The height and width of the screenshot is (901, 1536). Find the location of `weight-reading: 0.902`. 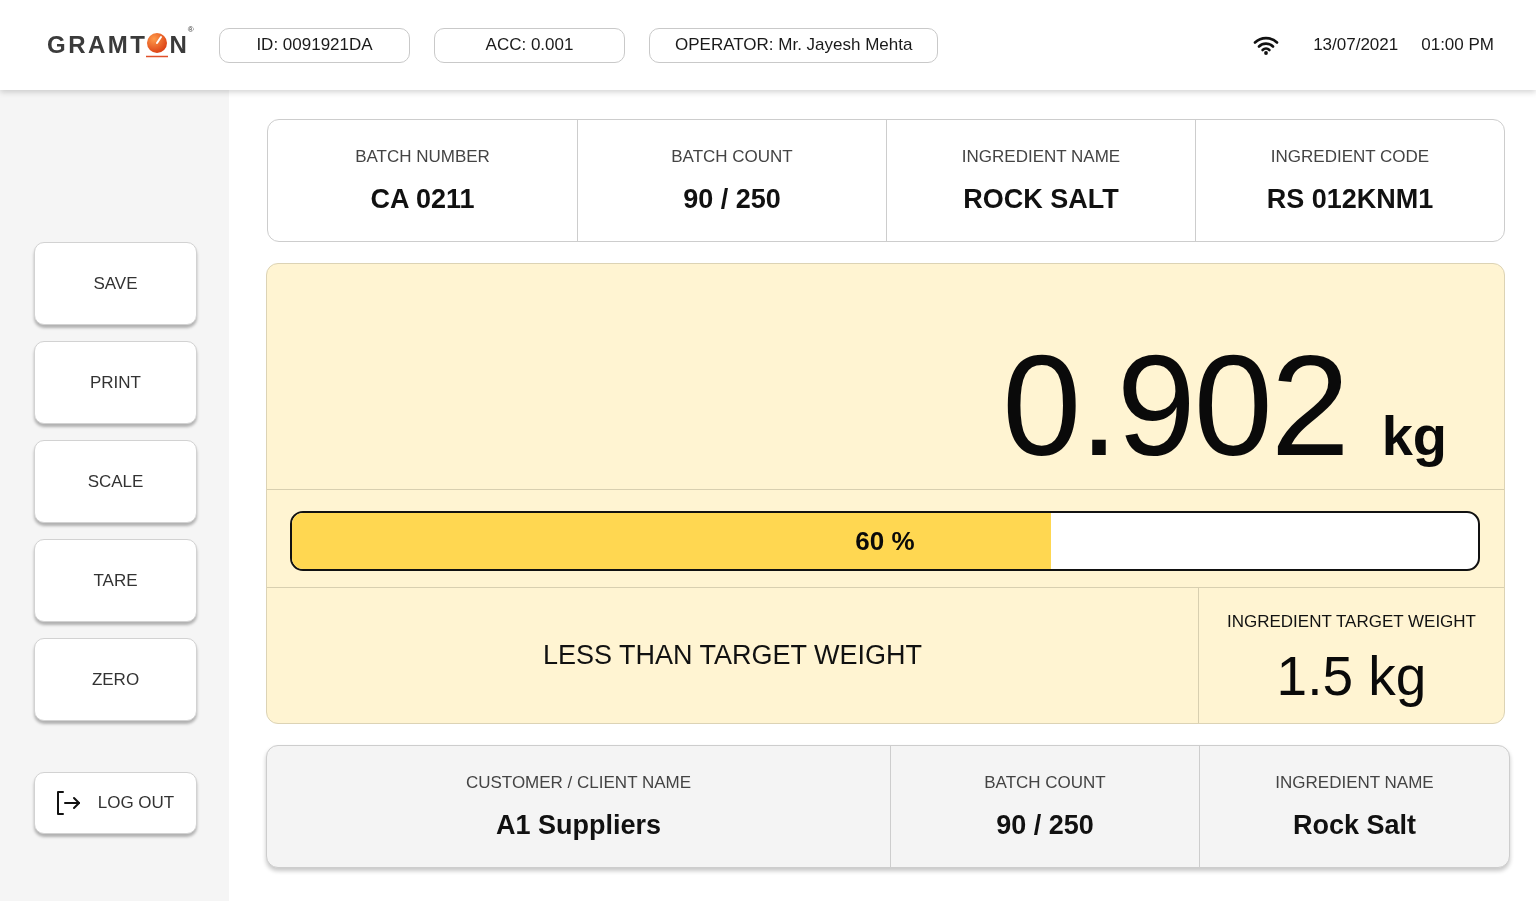

weight-reading: 0.902 is located at coordinates (1175, 406).